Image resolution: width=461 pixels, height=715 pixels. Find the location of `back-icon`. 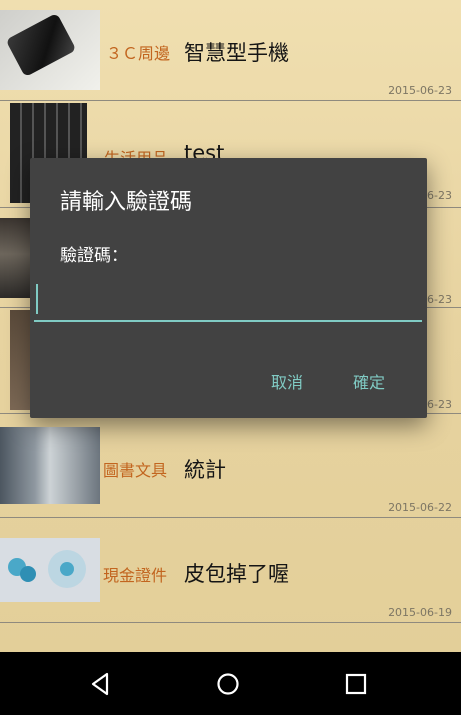

back-icon is located at coordinates (100, 683).